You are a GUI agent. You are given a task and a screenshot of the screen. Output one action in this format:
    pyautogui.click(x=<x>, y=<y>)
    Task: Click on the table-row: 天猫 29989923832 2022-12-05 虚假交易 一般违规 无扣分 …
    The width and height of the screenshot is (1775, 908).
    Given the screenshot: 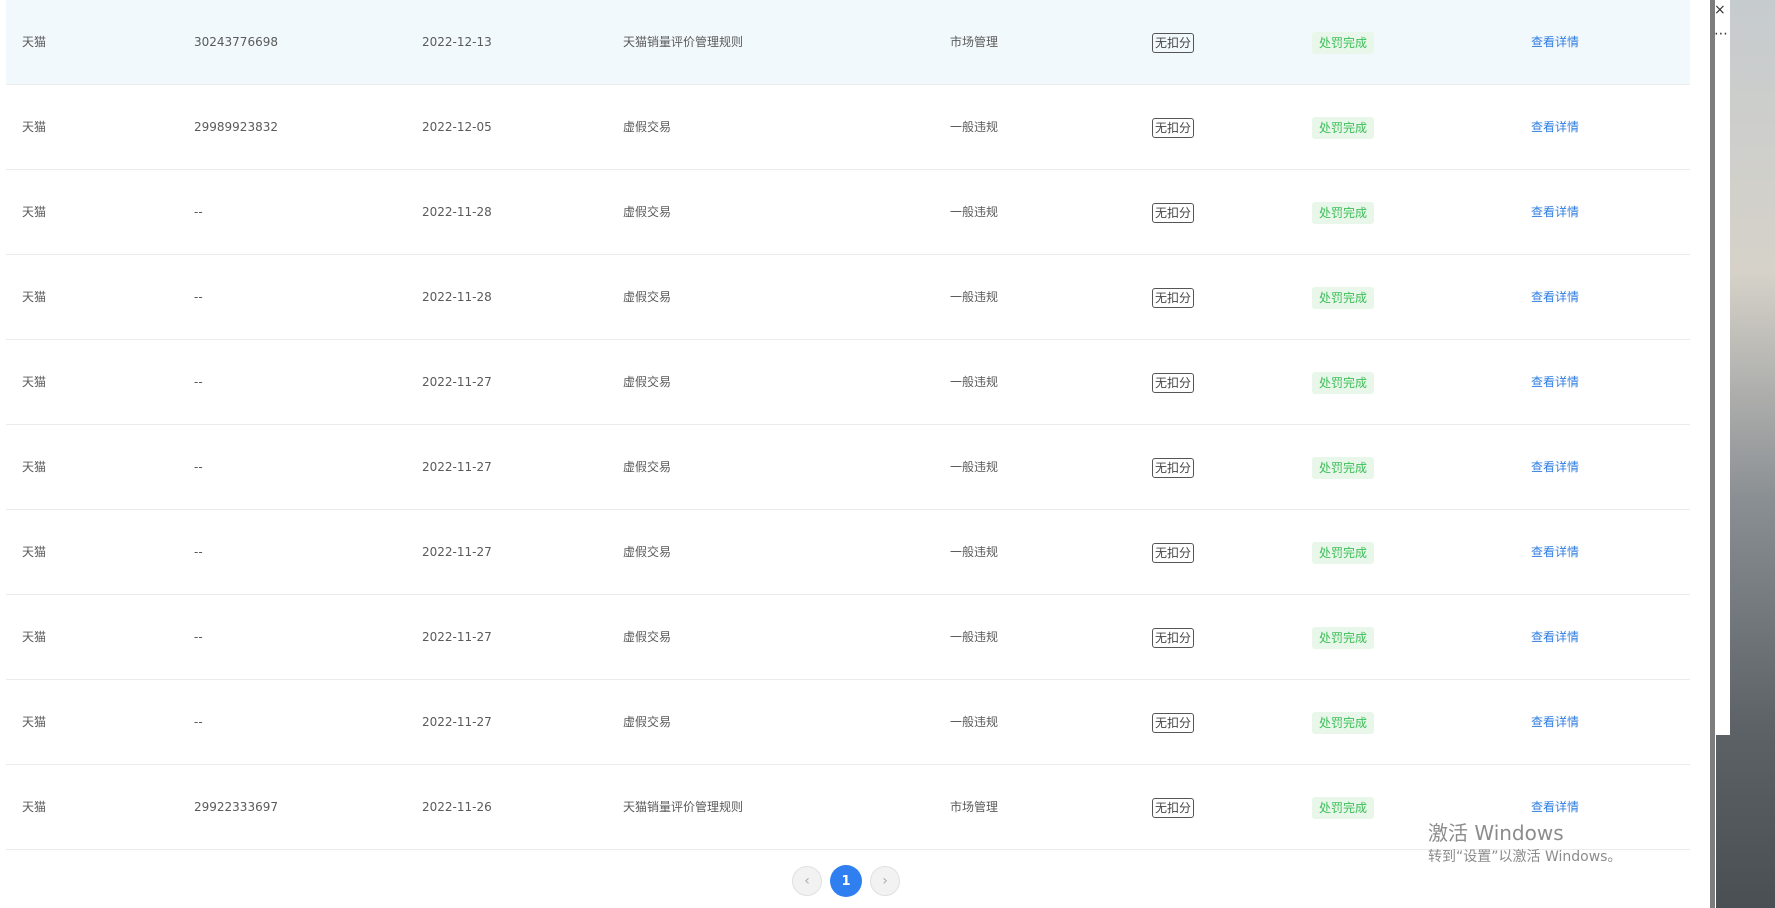 What is the action you would take?
    pyautogui.click(x=848, y=127)
    